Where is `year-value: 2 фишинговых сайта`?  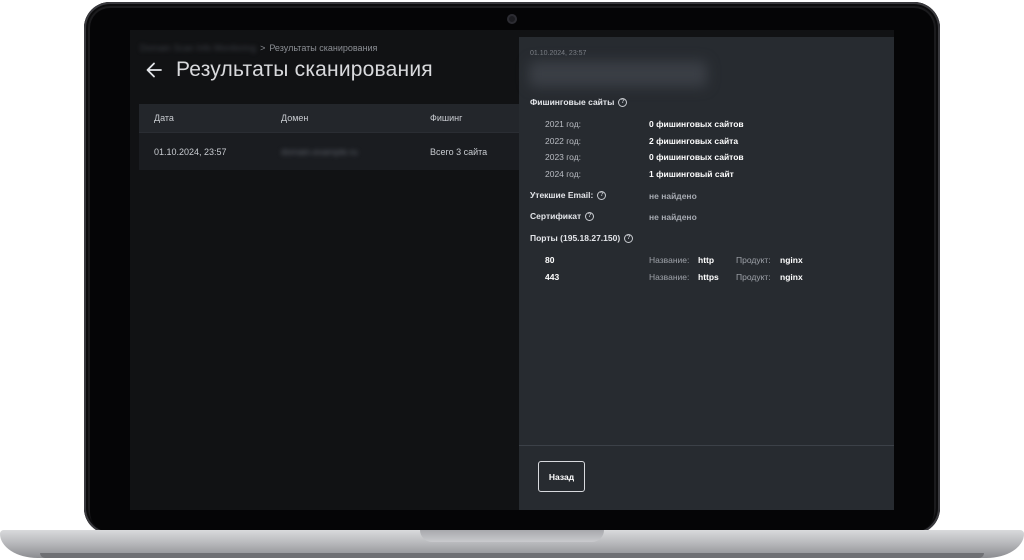
year-value: 2 фишинговых сайта is located at coordinates (694, 141).